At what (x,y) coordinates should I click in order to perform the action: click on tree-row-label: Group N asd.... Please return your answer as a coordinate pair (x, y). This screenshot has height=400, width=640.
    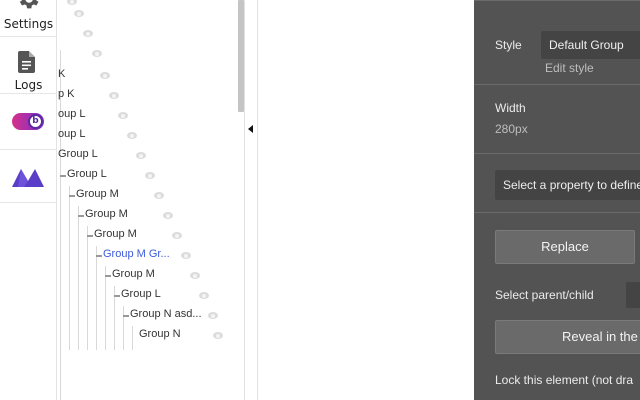
    Looking at the image, I should click on (166, 314).